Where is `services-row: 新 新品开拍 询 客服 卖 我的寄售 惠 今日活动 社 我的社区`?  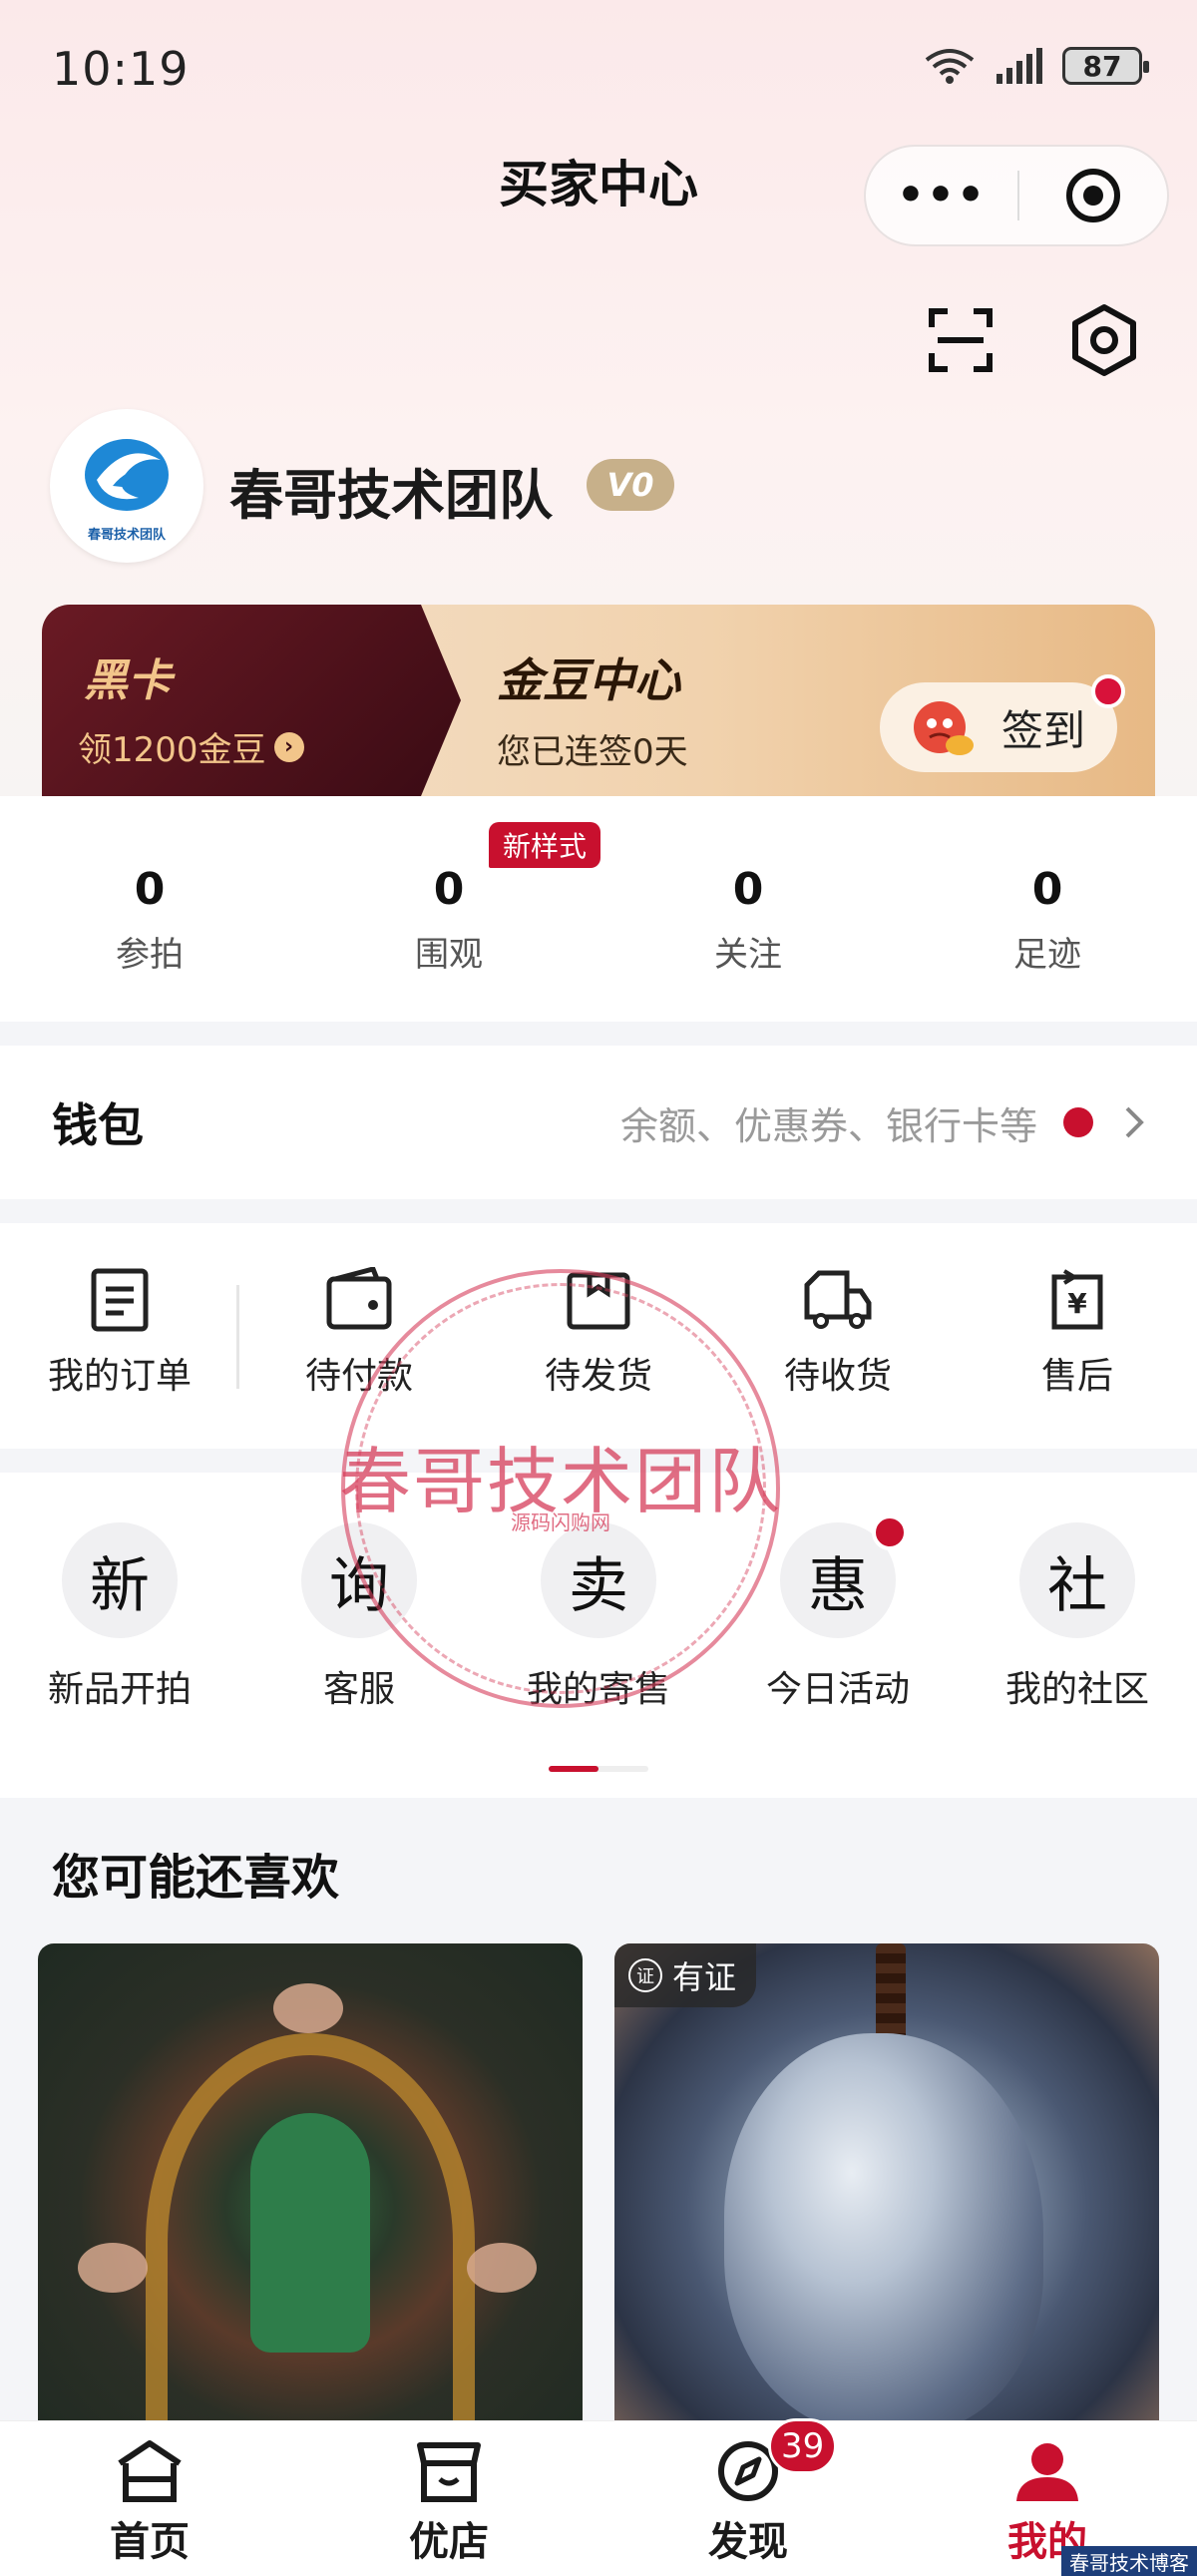
services-row: 新 新品开拍 询 客服 卖 我的寄售 惠 今日活动 社 我的社区 is located at coordinates (598, 1635).